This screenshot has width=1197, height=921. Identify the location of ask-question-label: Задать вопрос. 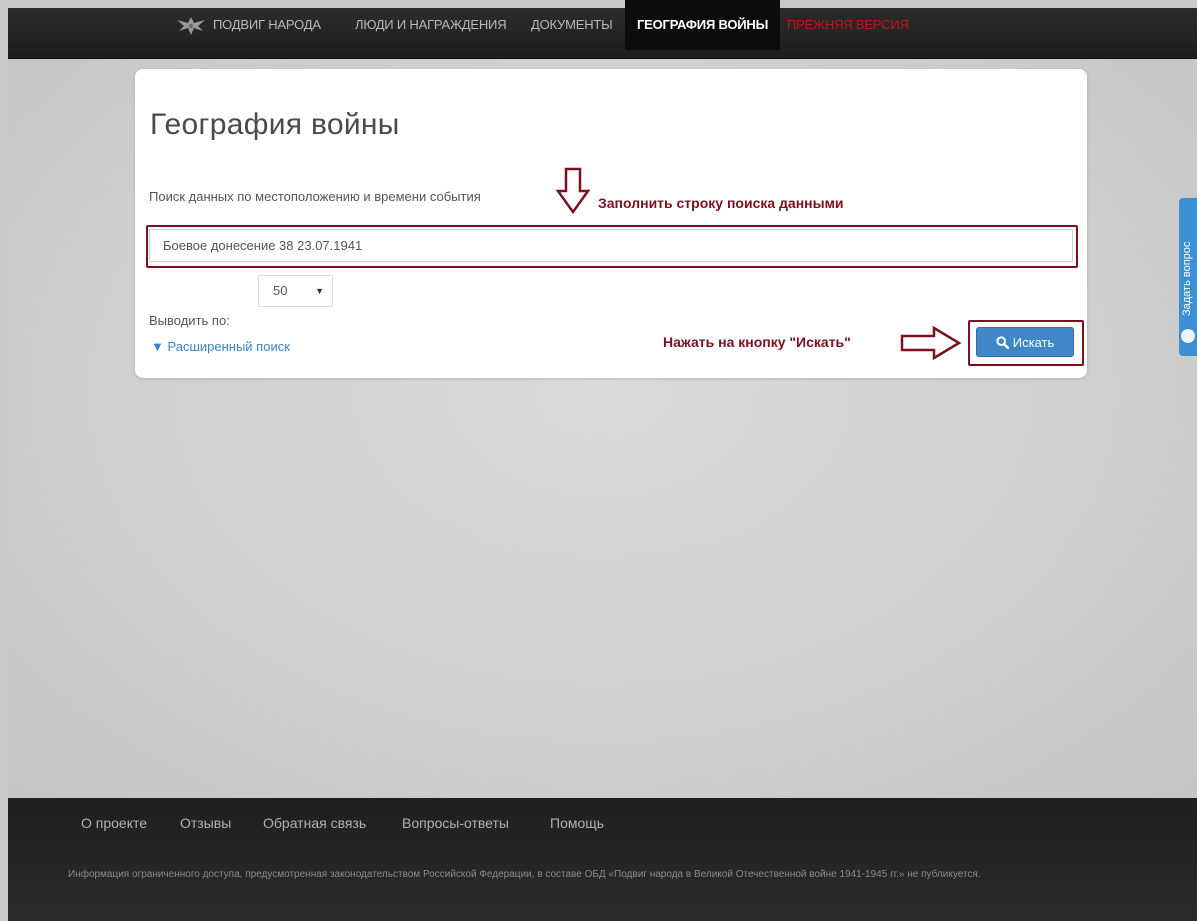
(1187, 278).